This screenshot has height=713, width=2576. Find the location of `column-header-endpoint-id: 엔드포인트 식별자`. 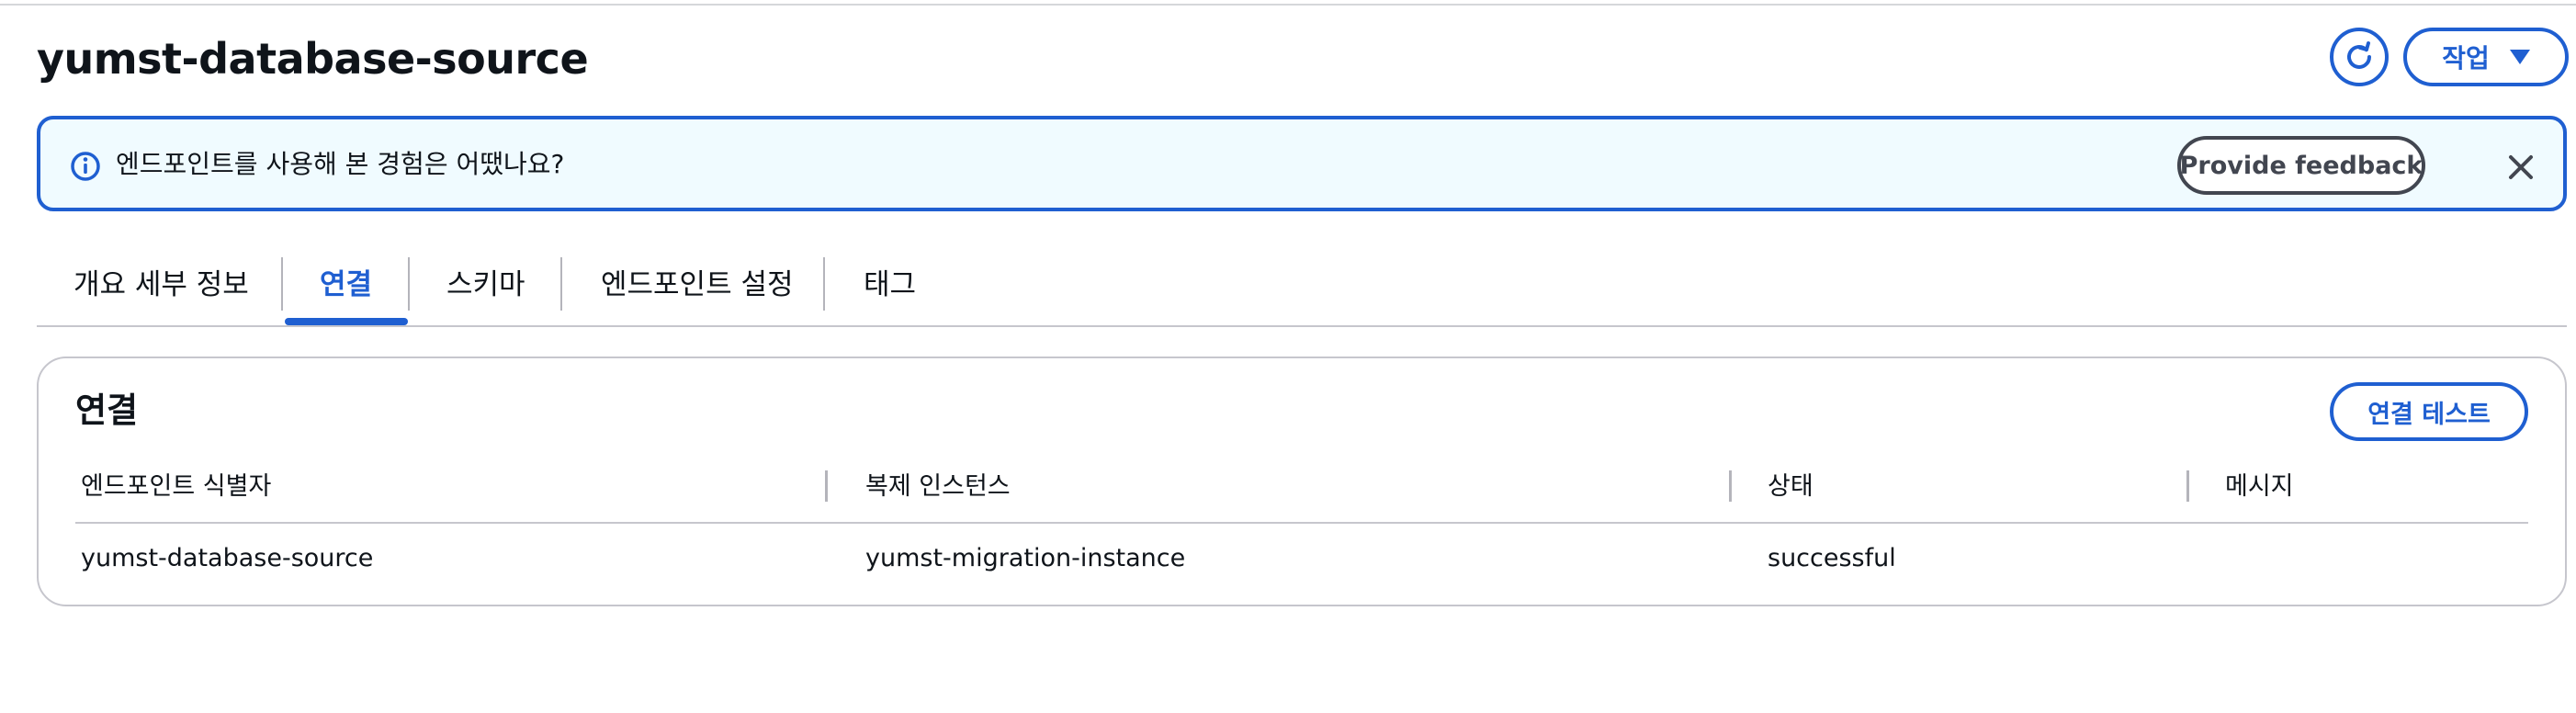

column-header-endpoint-id: 엔드포인트 식별자 is located at coordinates (176, 487).